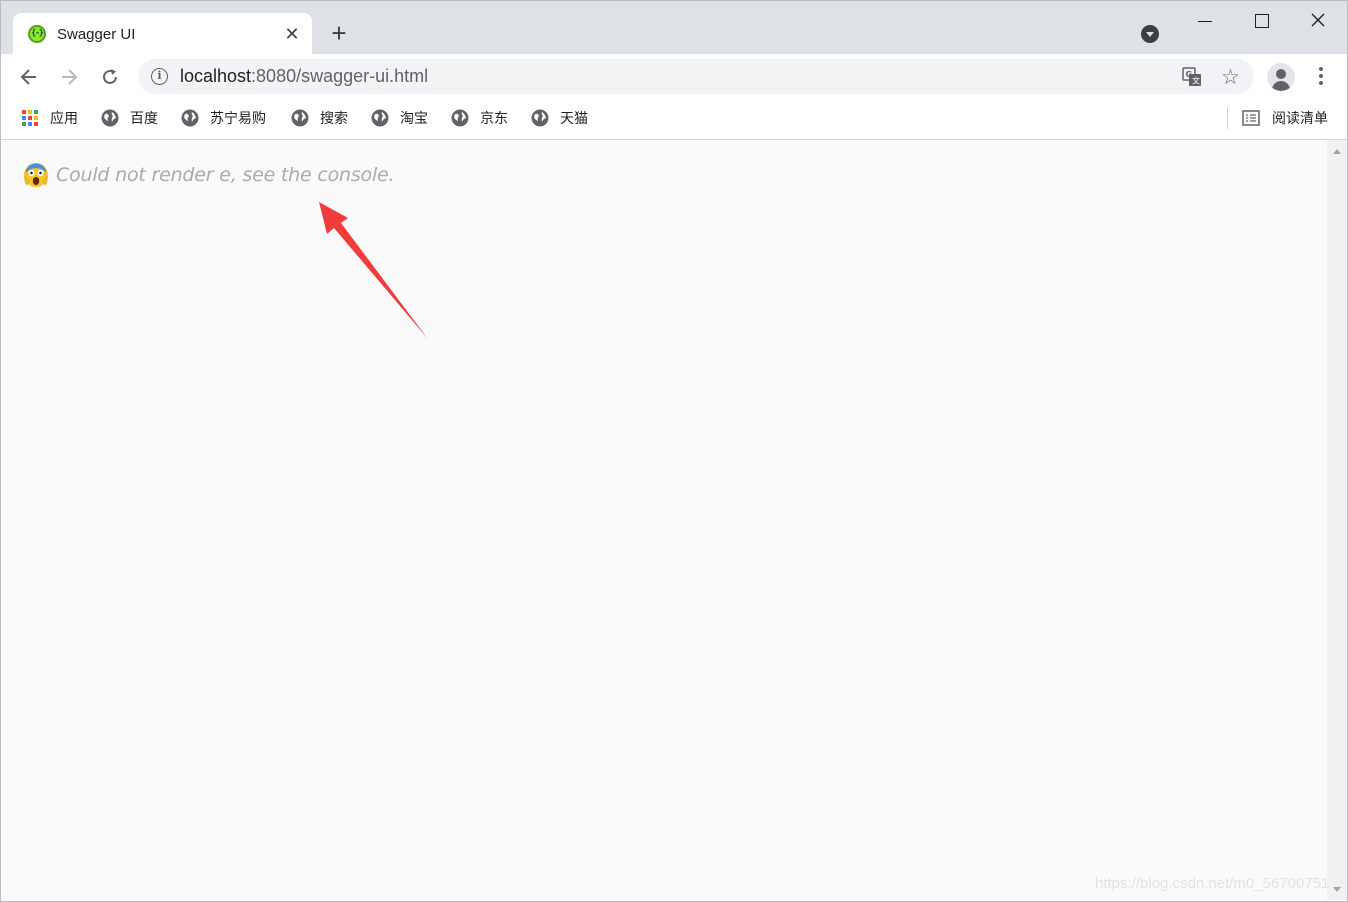 Image resolution: width=1348 pixels, height=902 pixels. I want to click on reading-list-button: 阅读清单, so click(1285, 118).